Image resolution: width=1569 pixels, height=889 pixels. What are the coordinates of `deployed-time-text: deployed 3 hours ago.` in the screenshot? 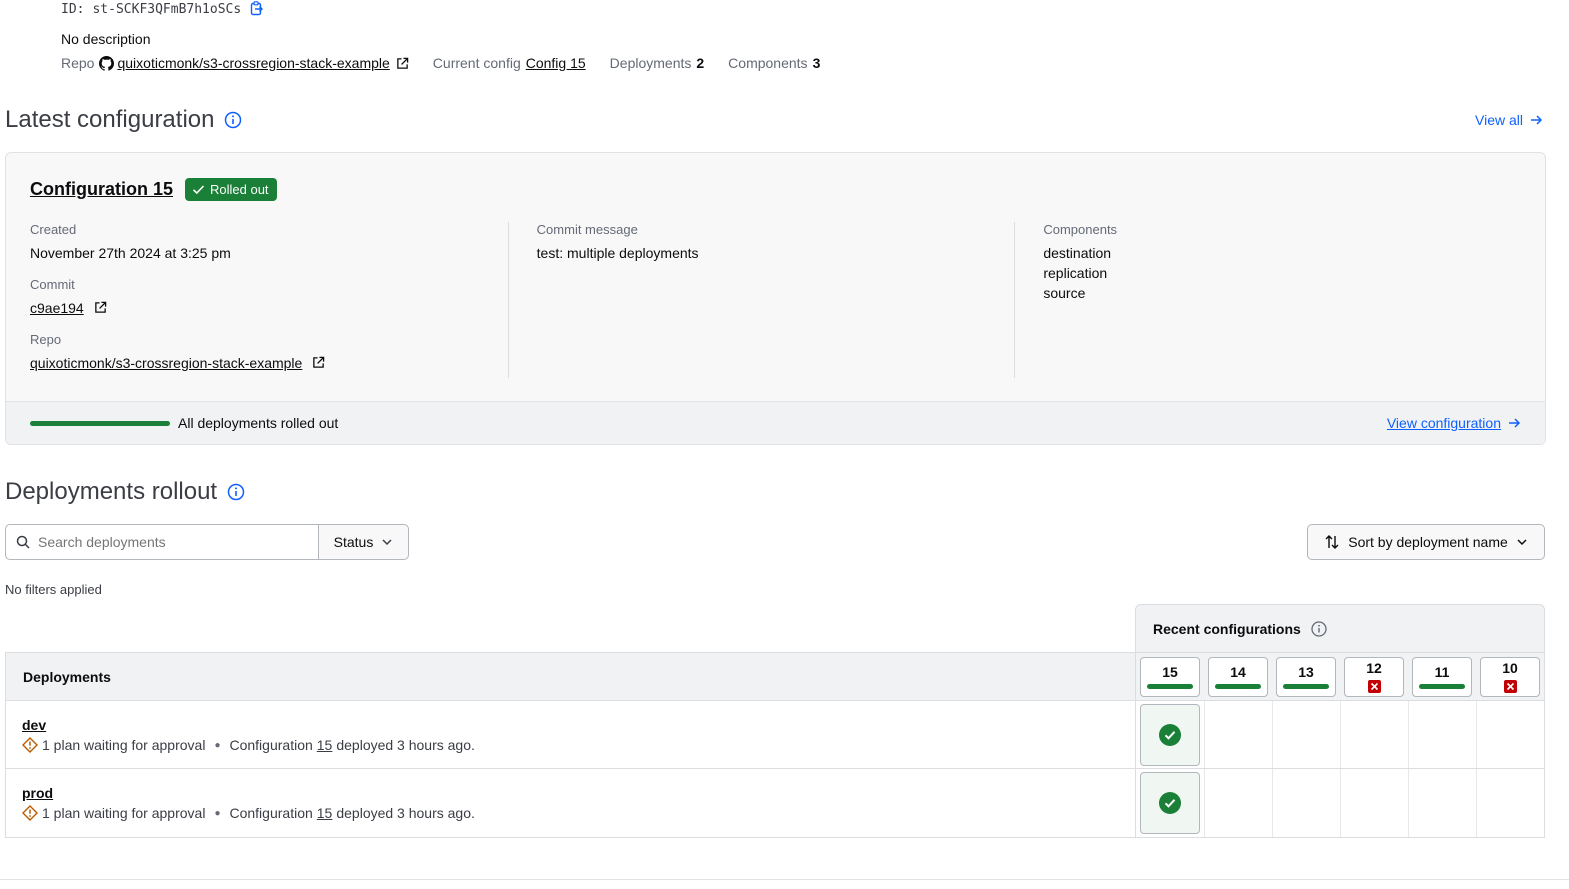 It's located at (405, 745).